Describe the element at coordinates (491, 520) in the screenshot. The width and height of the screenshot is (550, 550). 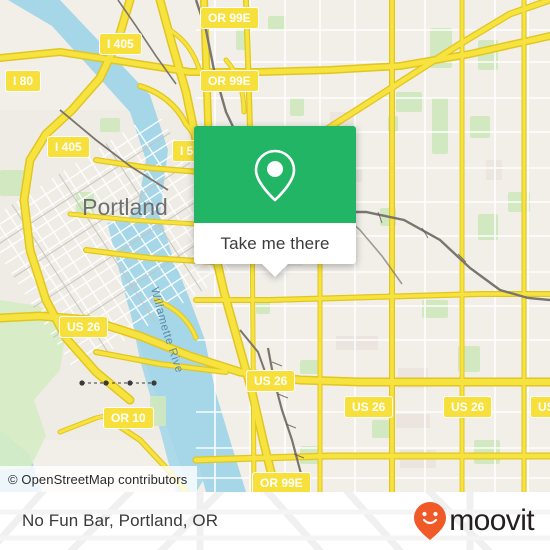
I see `moovit-wordmark: moovit` at that location.